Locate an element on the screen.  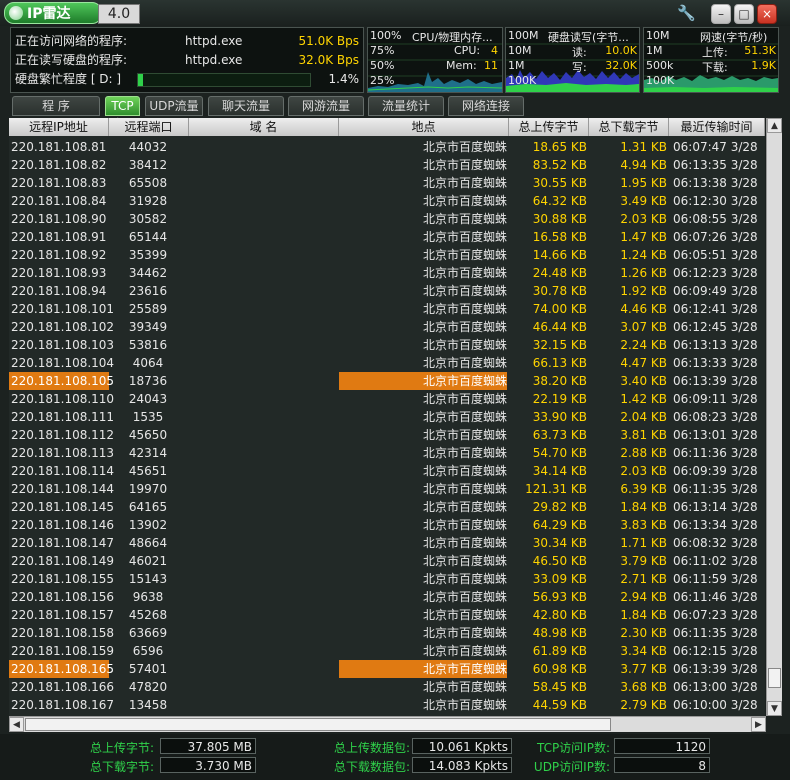
tab-udp-traffic: UDP流量 is located at coordinates (174, 106).